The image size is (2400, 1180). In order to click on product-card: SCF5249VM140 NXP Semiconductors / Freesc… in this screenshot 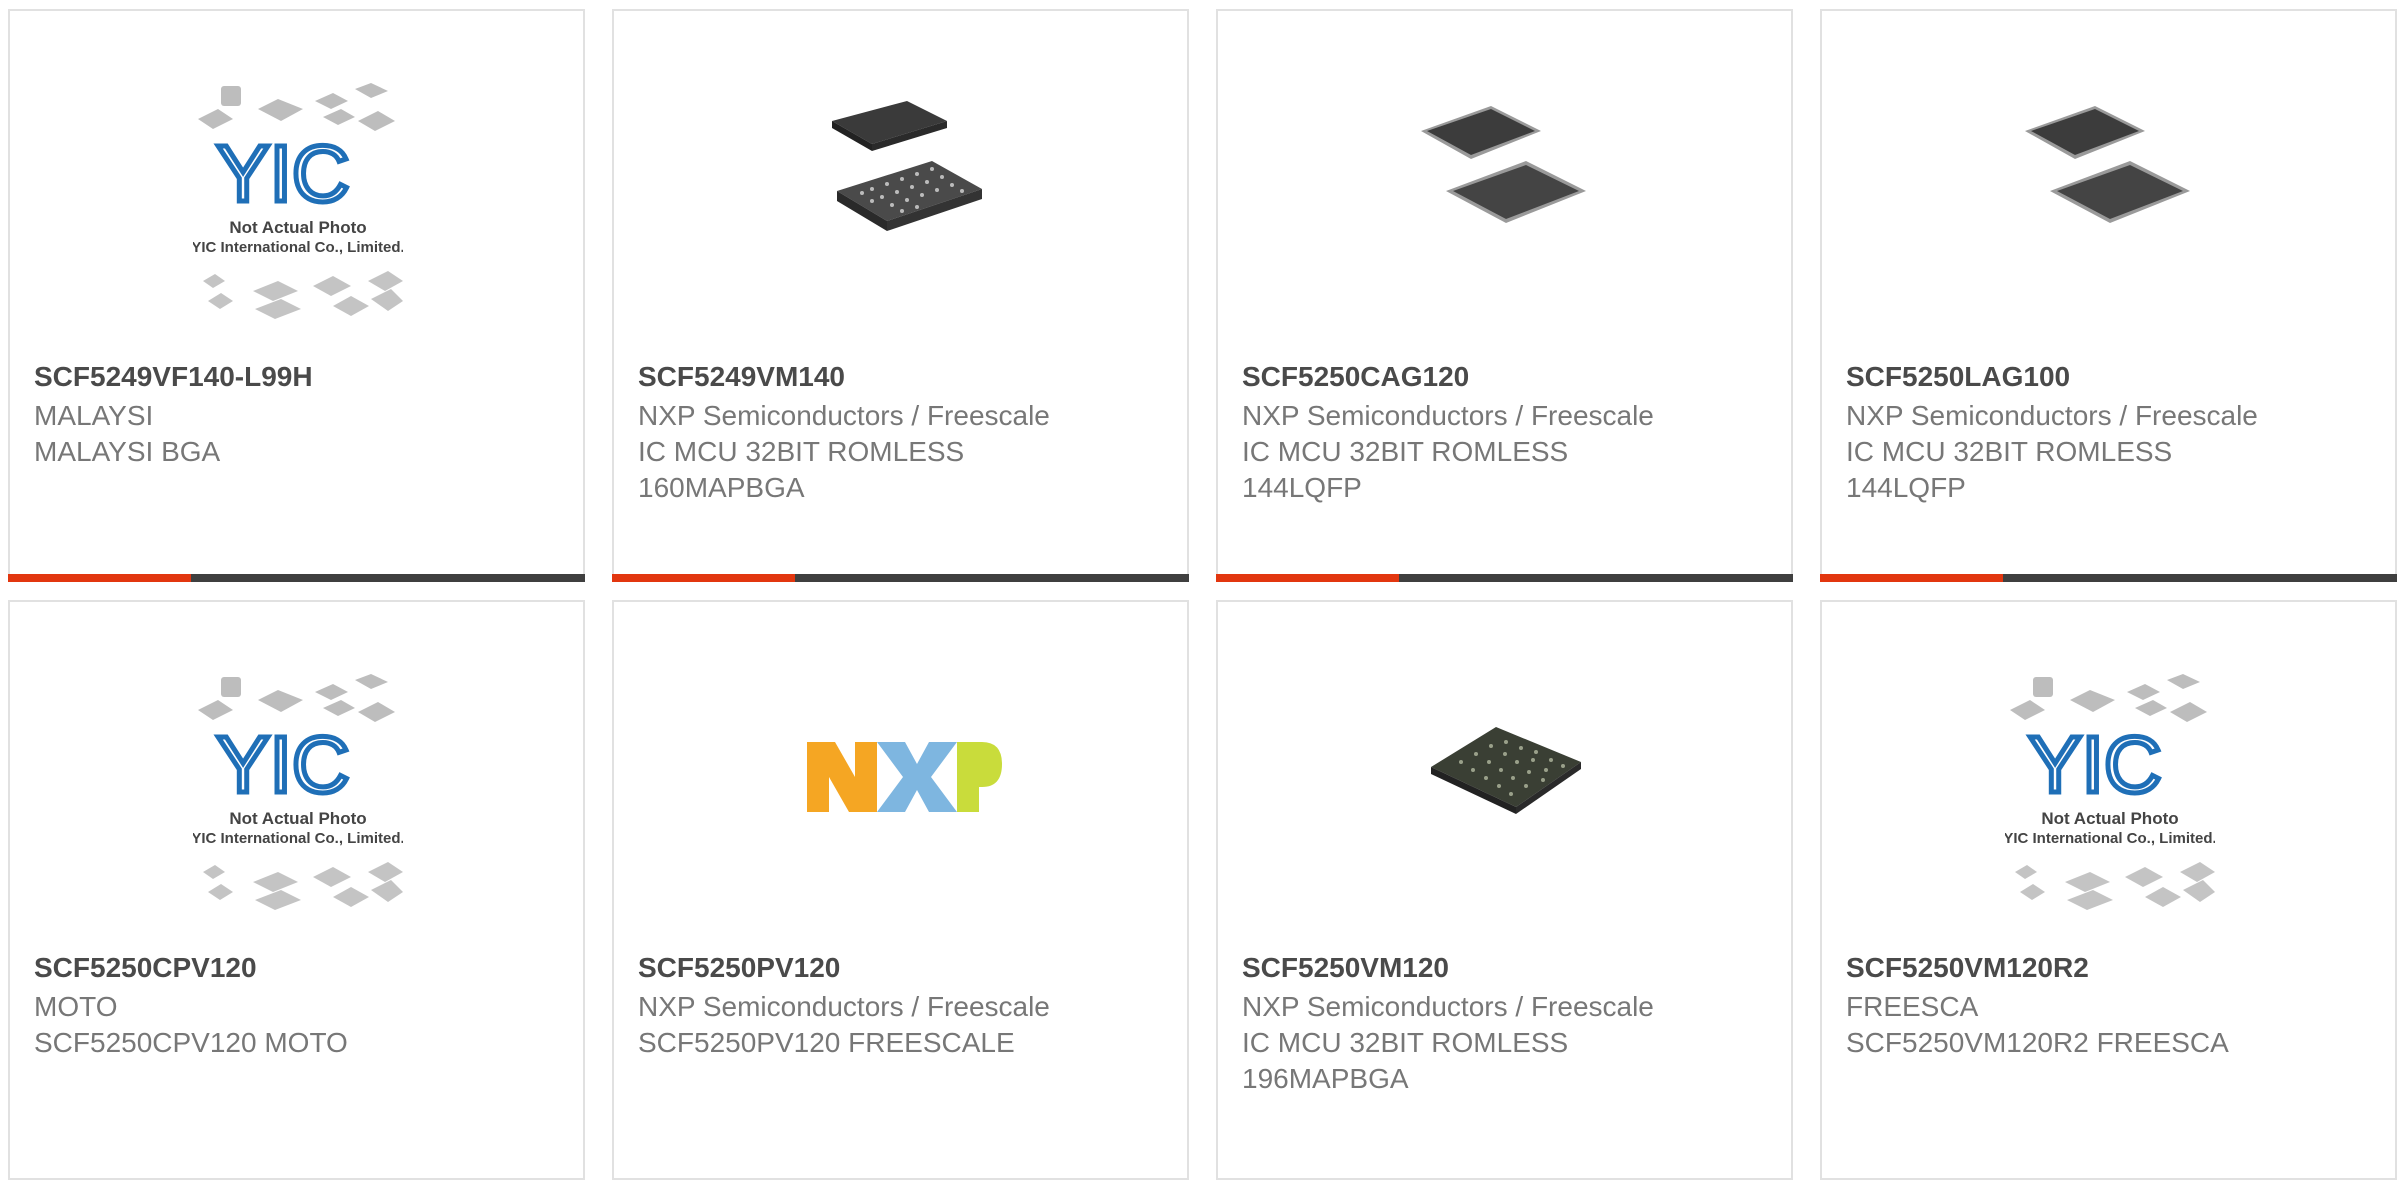, I will do `click(900, 295)`.